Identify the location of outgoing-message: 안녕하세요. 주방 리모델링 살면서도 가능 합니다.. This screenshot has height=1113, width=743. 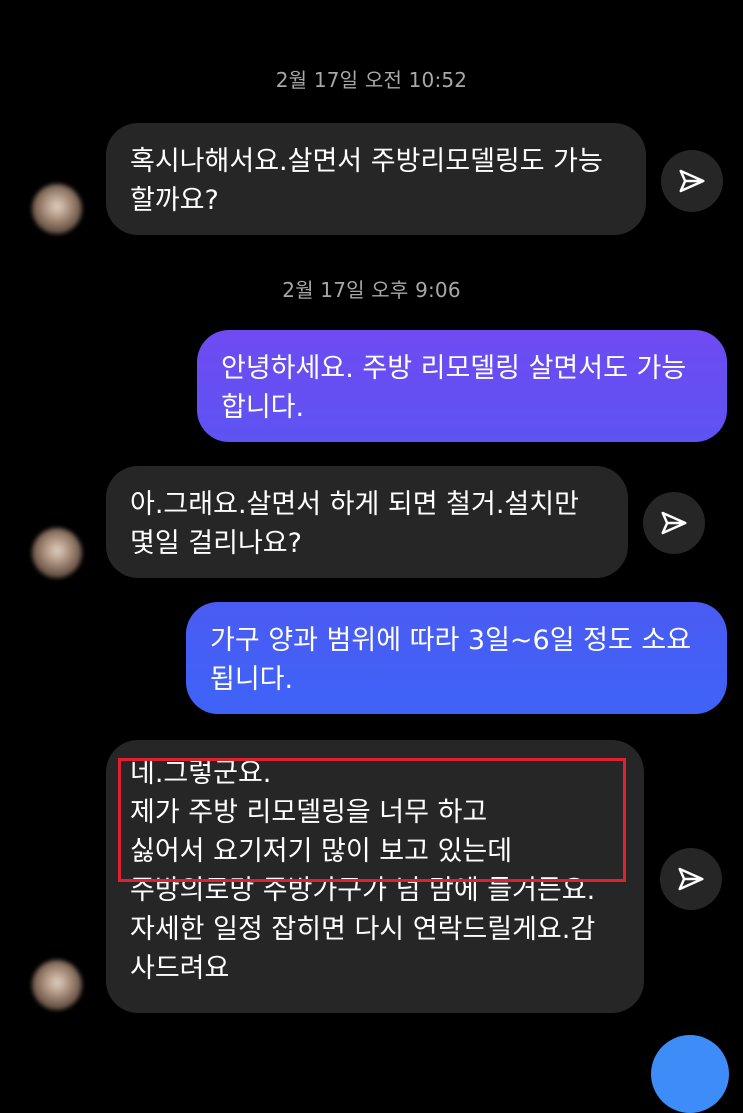
(462, 386).